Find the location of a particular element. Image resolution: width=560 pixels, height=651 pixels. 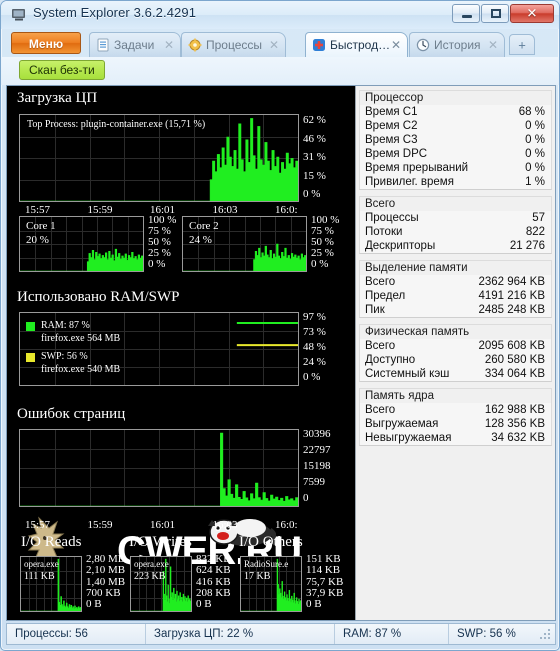

stats-row-value: 2362 964 KB is located at coordinates (511, 282).